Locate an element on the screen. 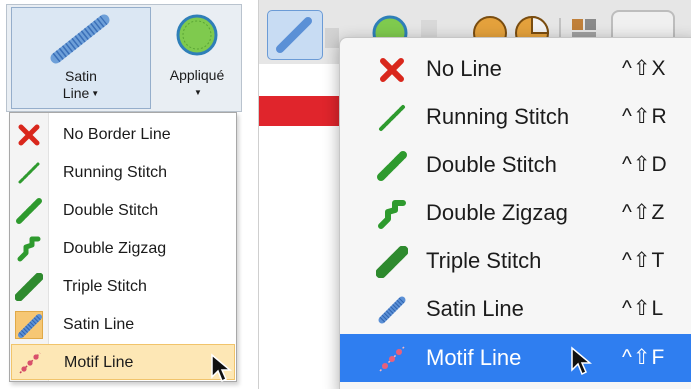  menu-item-double-zigzag: Double Zigzag ^⇧Z is located at coordinates (515, 213).